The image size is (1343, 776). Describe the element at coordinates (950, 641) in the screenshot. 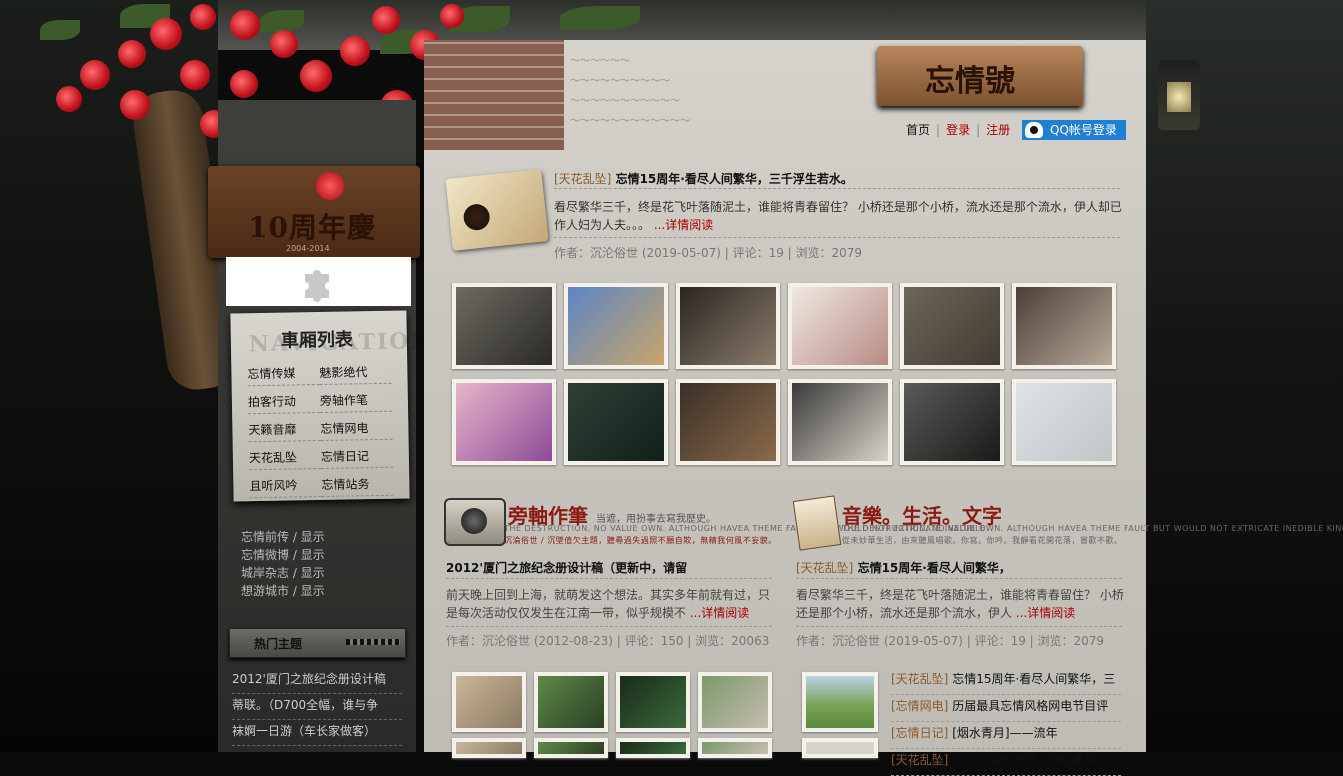

I see `post-meta: 作者：沉沦俗世 (2019-05-07) | 评论：19 | 浏览：2079` at that location.